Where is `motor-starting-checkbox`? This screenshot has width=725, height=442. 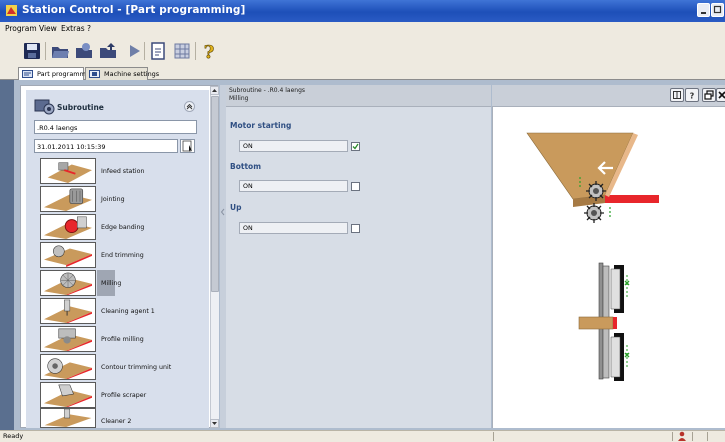 motor-starting-checkbox is located at coordinates (355, 146).